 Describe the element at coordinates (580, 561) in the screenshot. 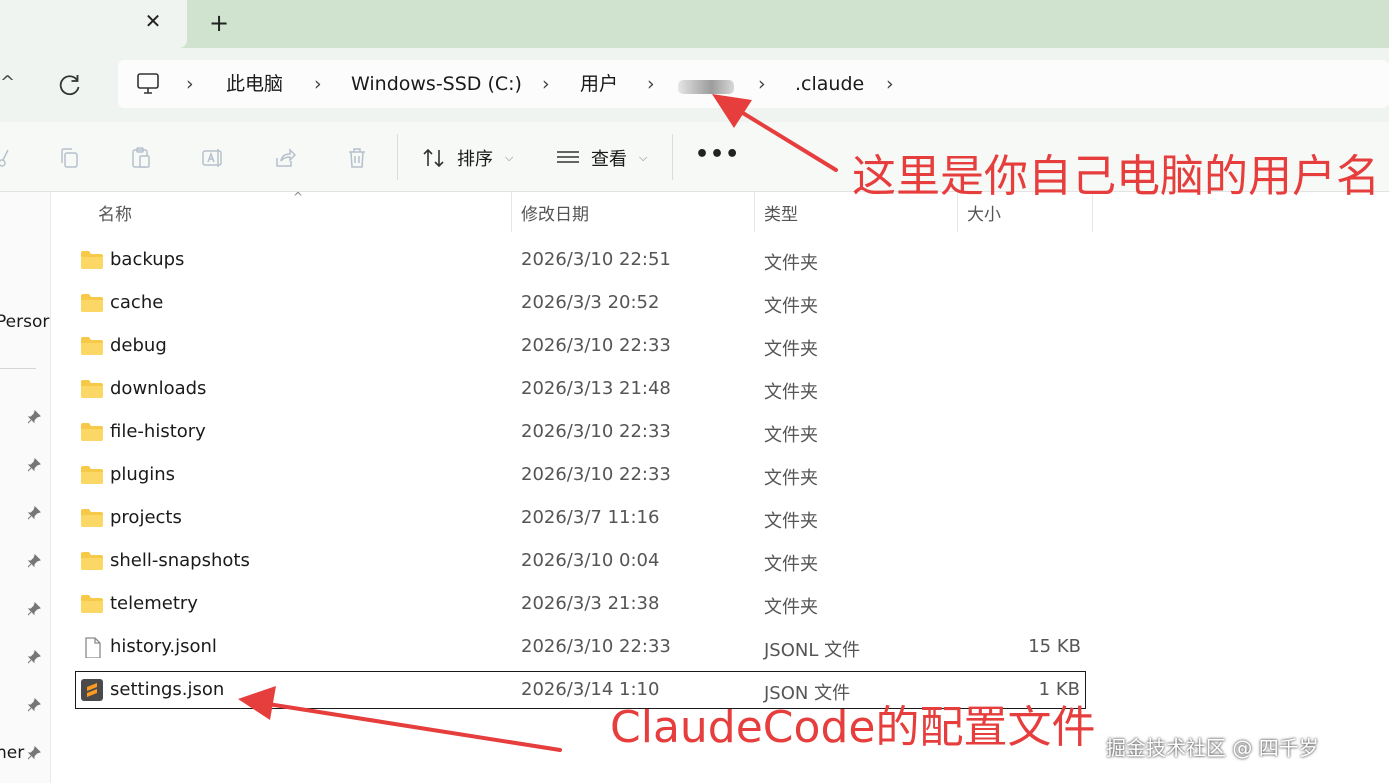

I see `file-row: shell-snapshots 2026/3/10 0:04 文件夹` at that location.